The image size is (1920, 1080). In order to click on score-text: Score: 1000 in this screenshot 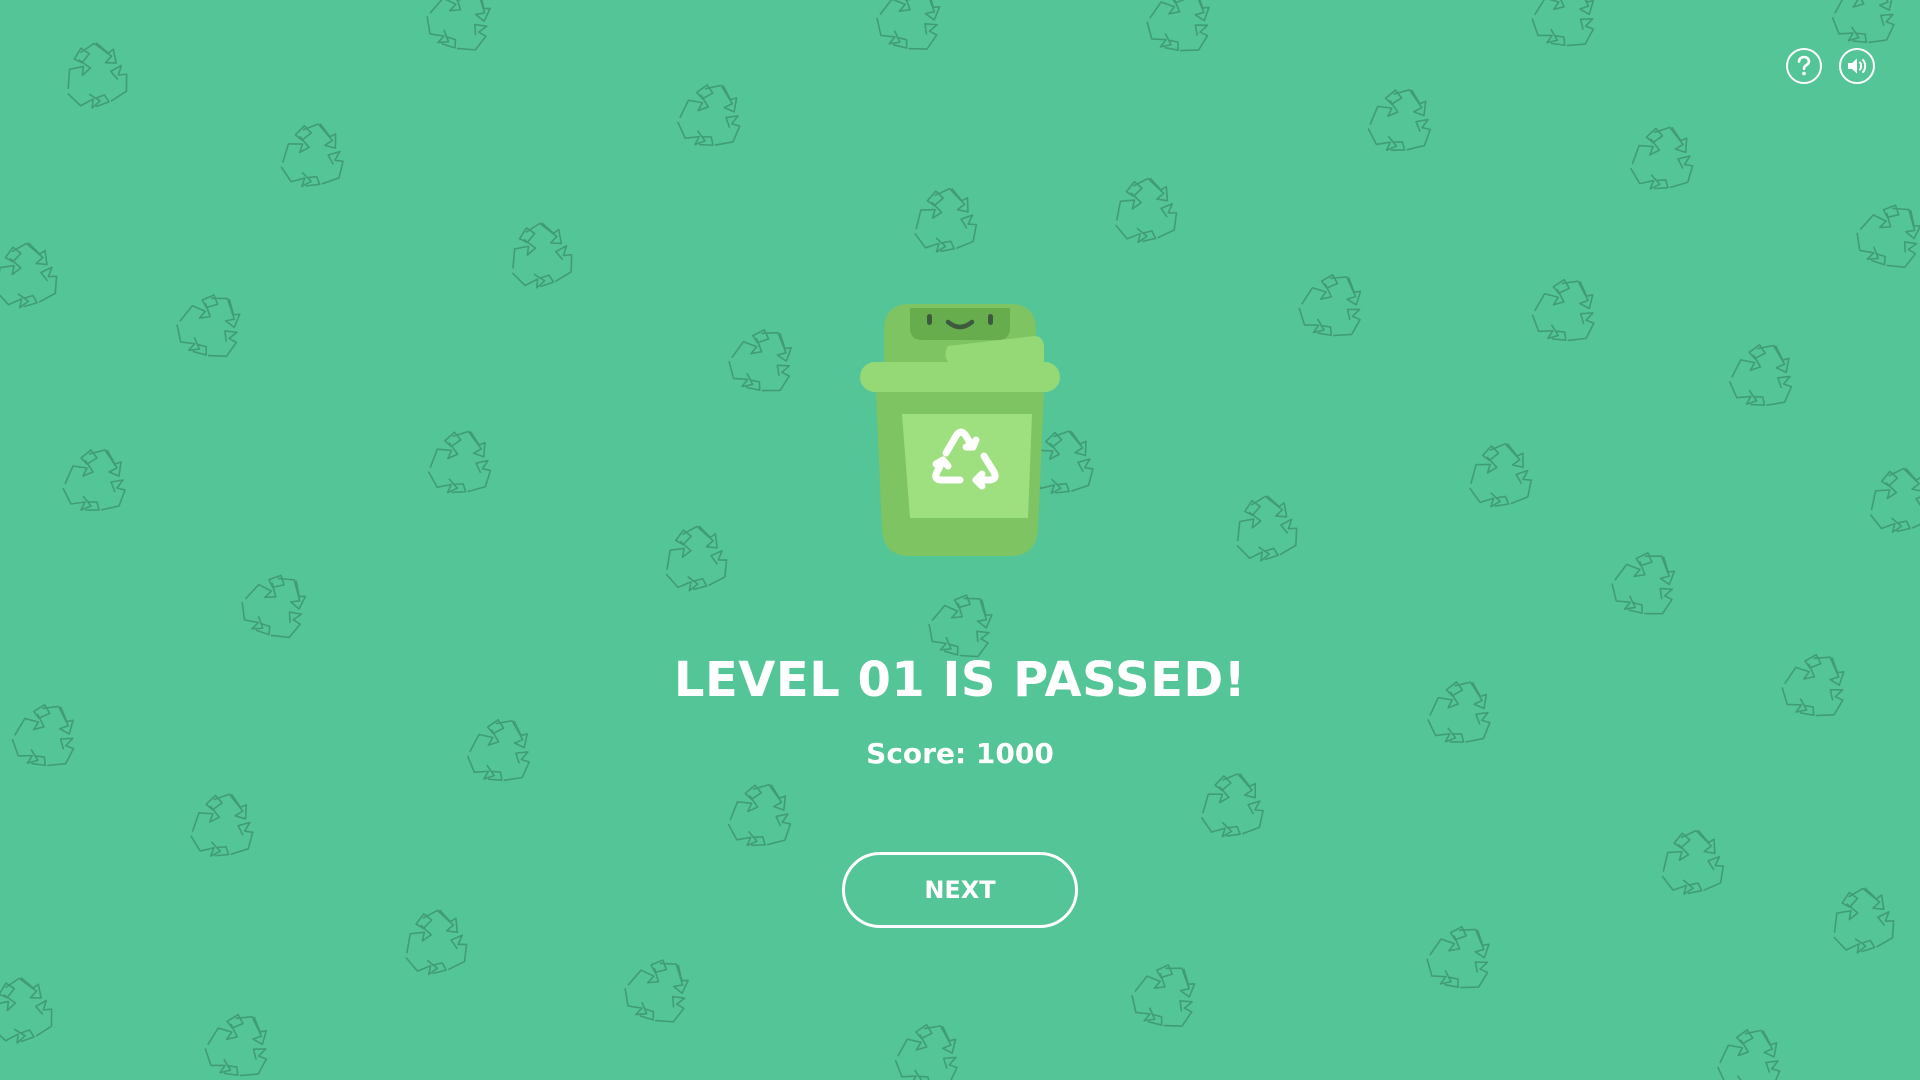, I will do `click(960, 753)`.